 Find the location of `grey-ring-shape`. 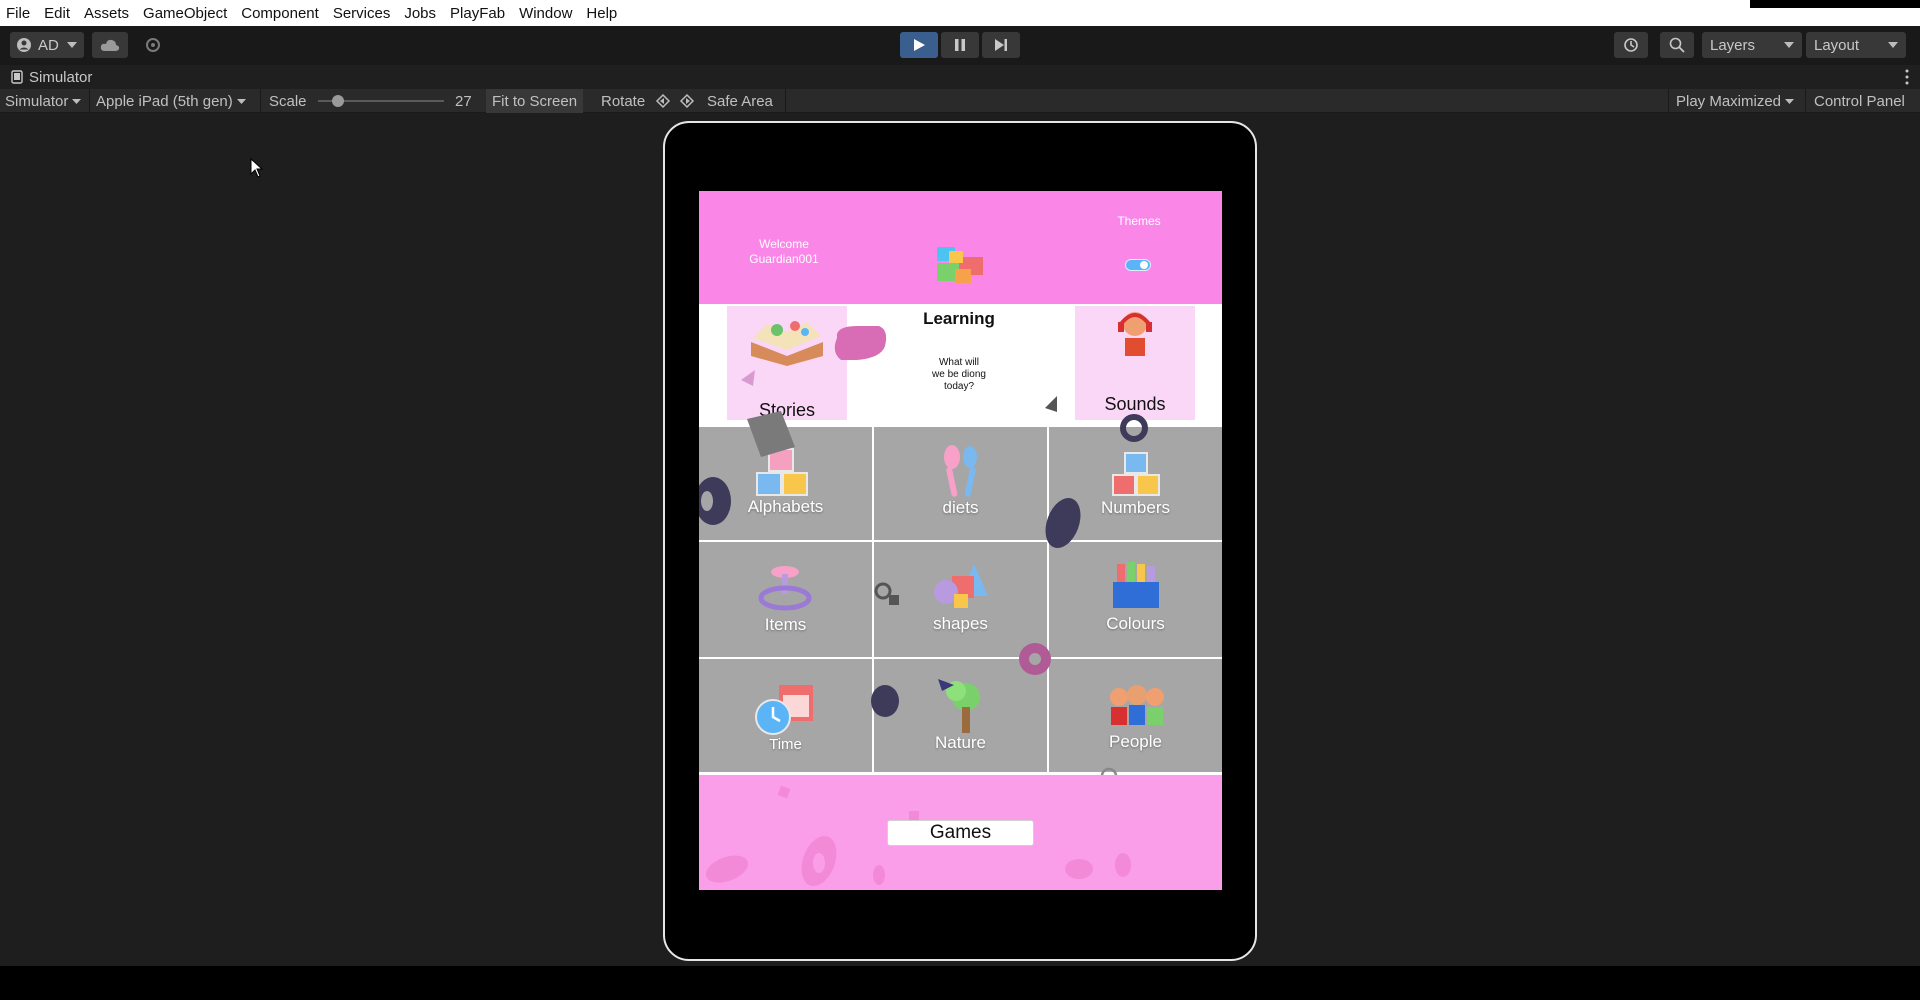

grey-ring-shape is located at coordinates (886, 593).